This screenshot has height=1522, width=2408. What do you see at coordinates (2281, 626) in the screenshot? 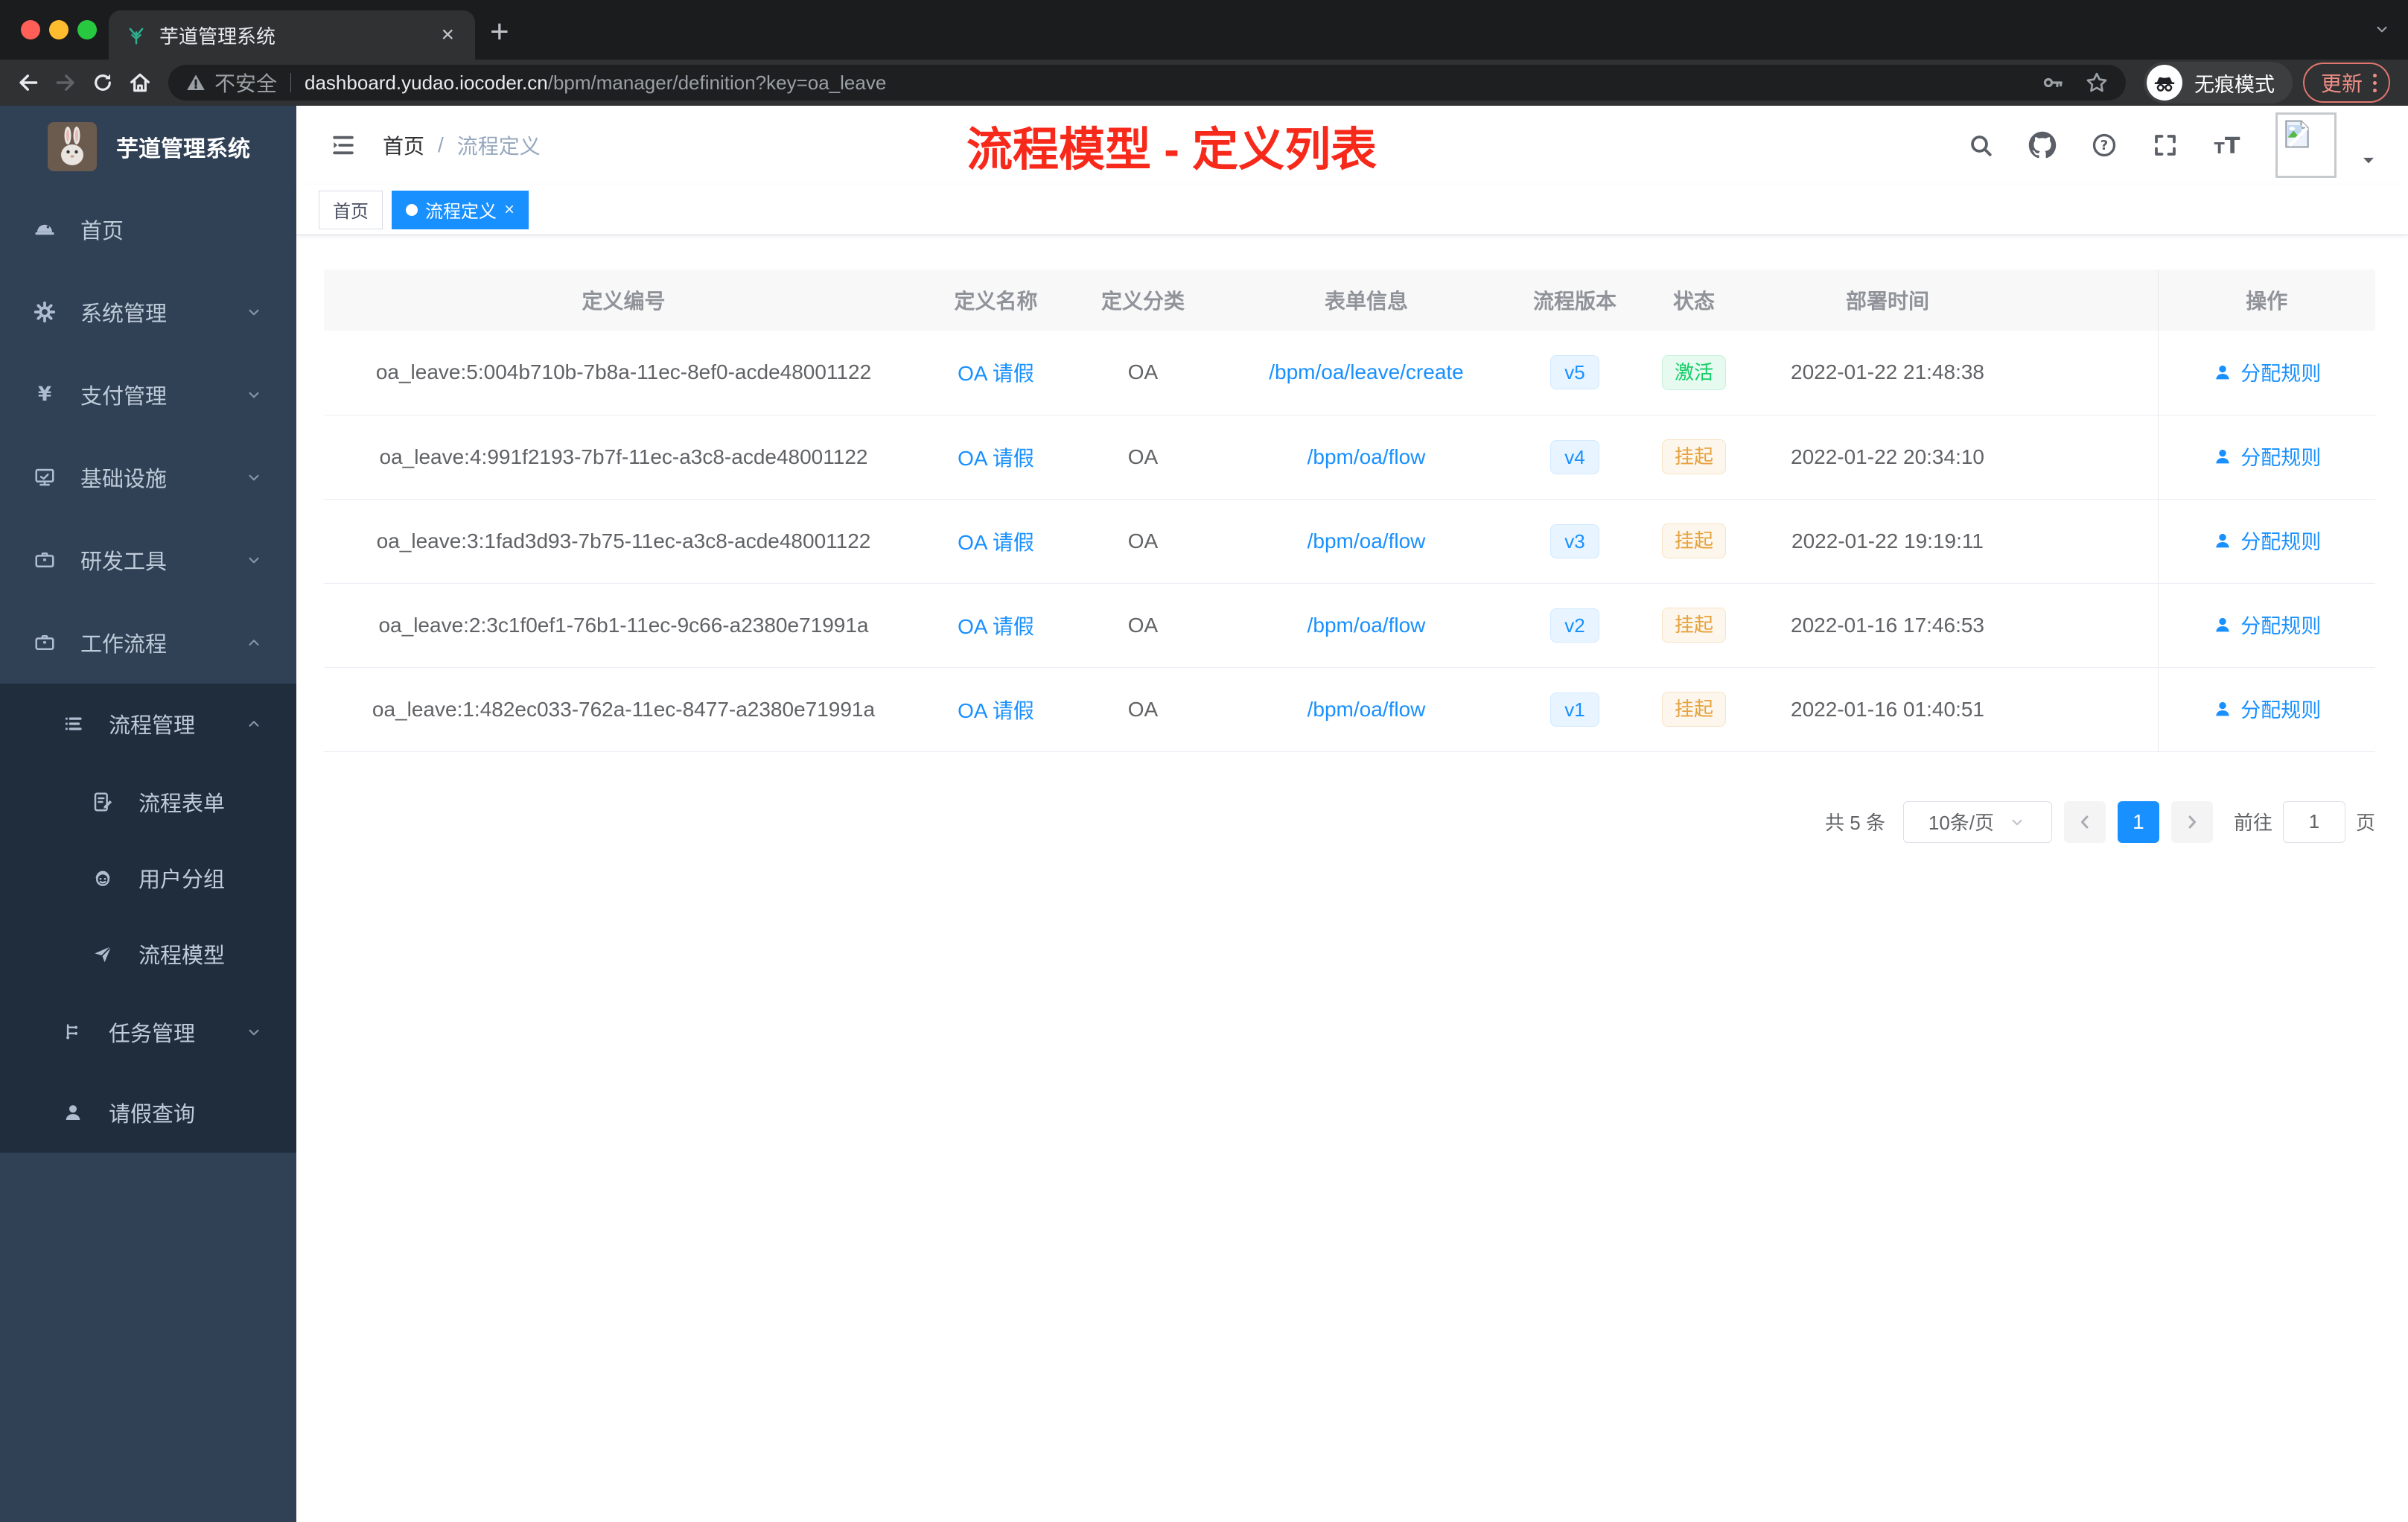
I see `assign-rule-label: 分配规则` at bounding box center [2281, 626].